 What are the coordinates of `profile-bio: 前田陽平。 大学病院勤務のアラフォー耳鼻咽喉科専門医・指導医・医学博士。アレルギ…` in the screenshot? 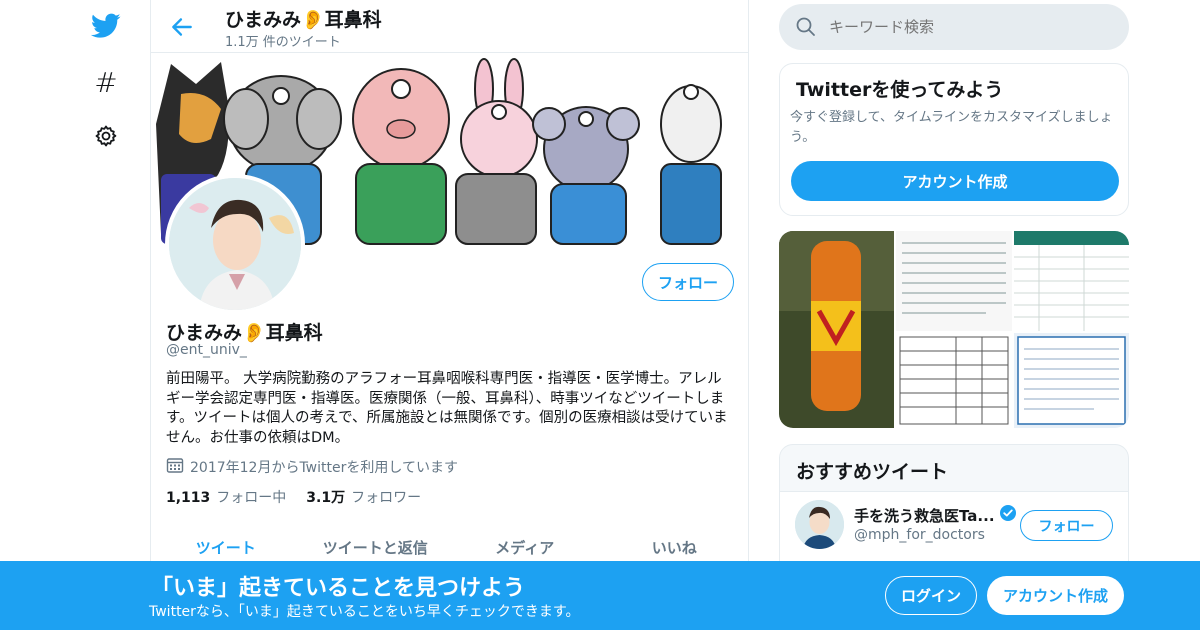 It's located at (447, 408).